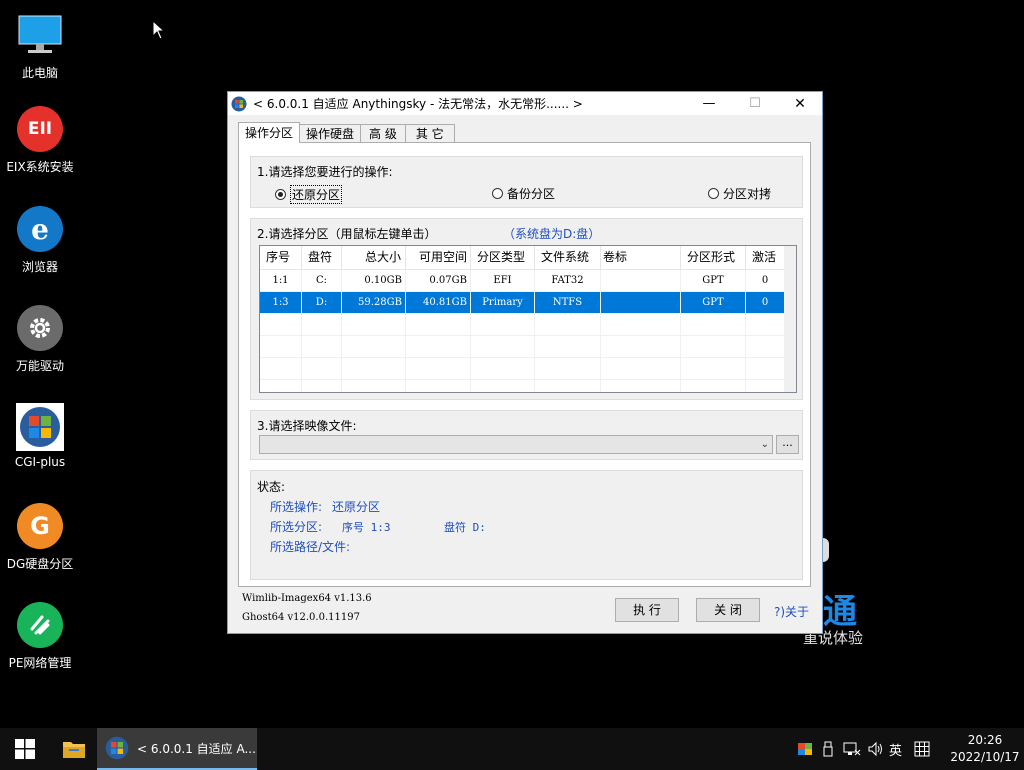  What do you see at coordinates (800, 103) in the screenshot?
I see `close-window-button: ✕` at bounding box center [800, 103].